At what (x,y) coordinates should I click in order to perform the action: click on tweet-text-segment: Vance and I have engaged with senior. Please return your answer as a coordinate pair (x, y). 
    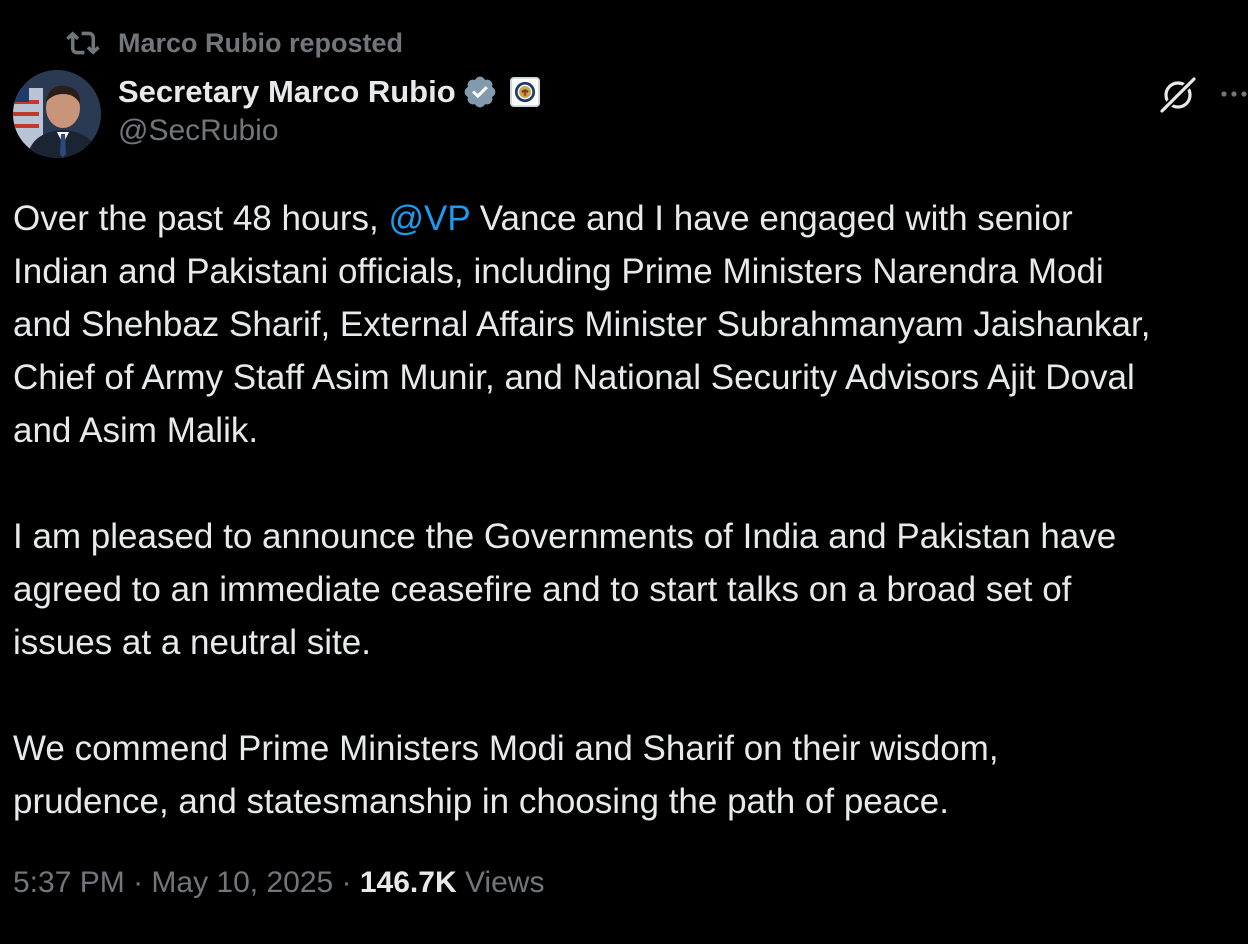
    Looking at the image, I should click on (771, 218).